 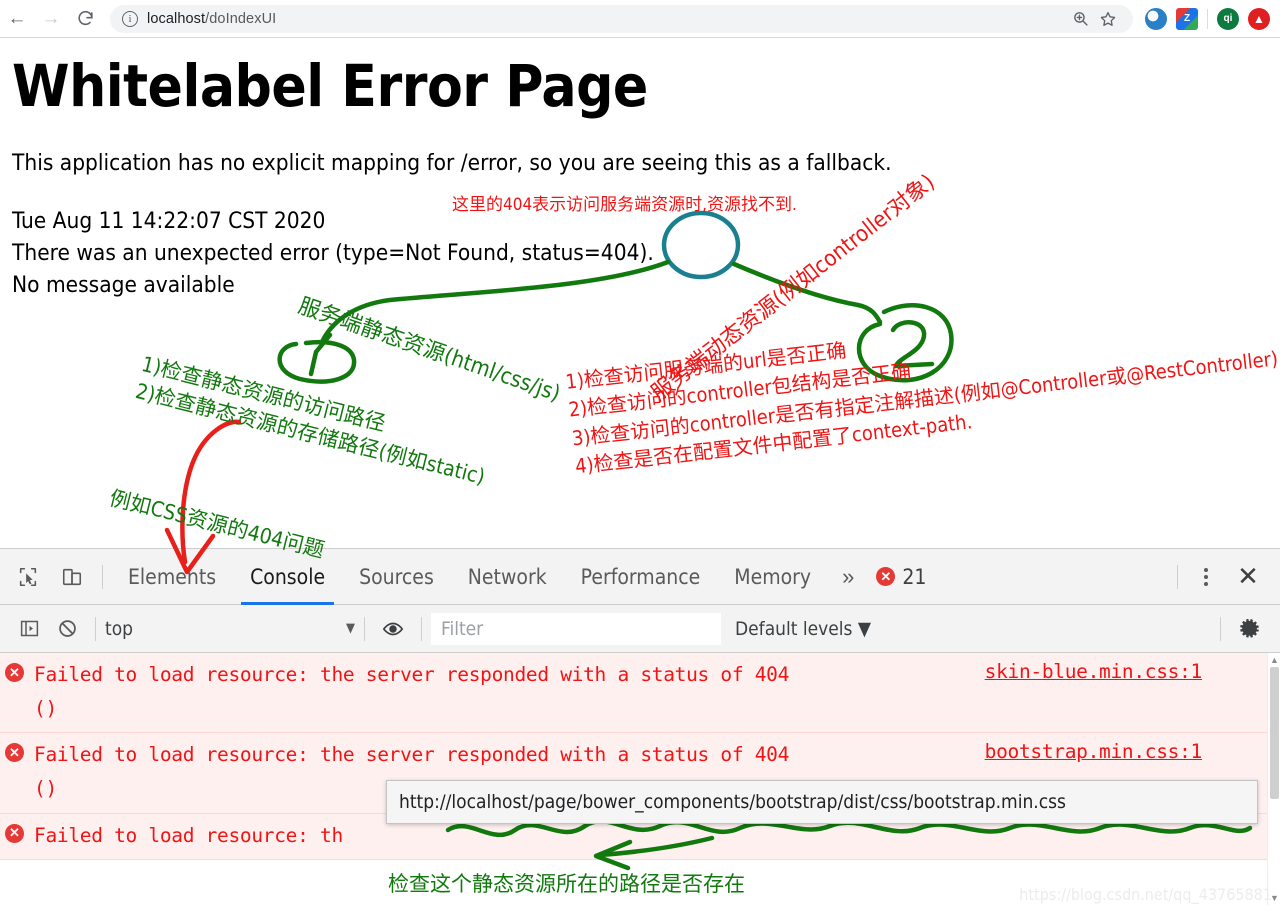 What do you see at coordinates (72, 577) in the screenshot?
I see `device-toolbar-icon` at bounding box center [72, 577].